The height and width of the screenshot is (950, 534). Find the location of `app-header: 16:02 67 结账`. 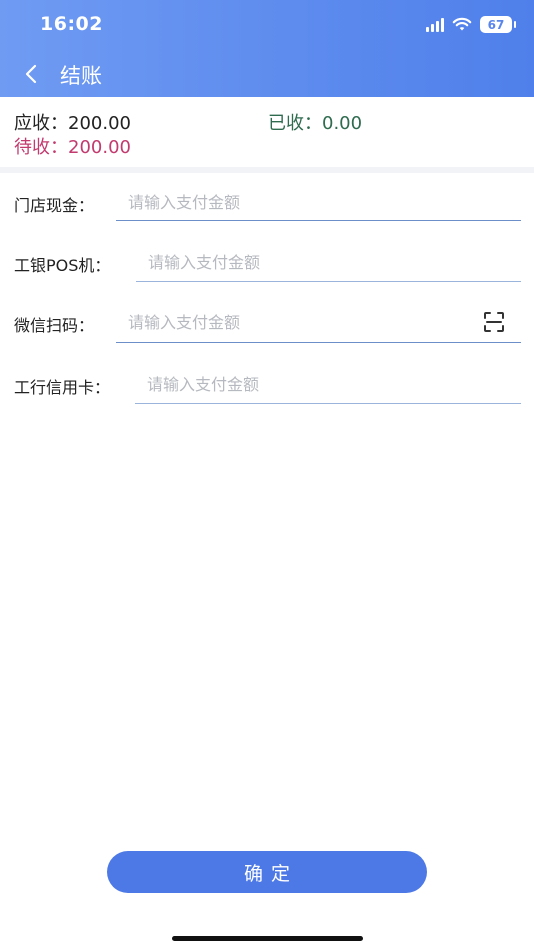

app-header: 16:02 67 结账 is located at coordinates (267, 48).